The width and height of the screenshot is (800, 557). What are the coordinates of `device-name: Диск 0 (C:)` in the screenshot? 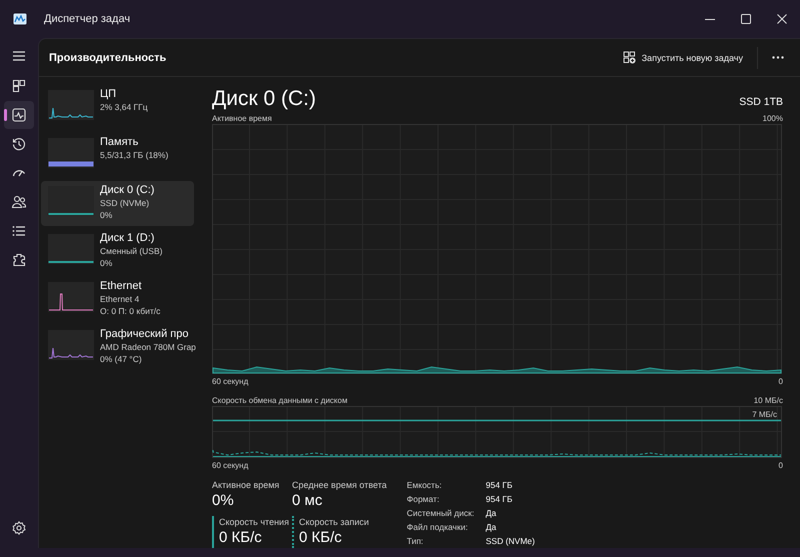 It's located at (127, 190).